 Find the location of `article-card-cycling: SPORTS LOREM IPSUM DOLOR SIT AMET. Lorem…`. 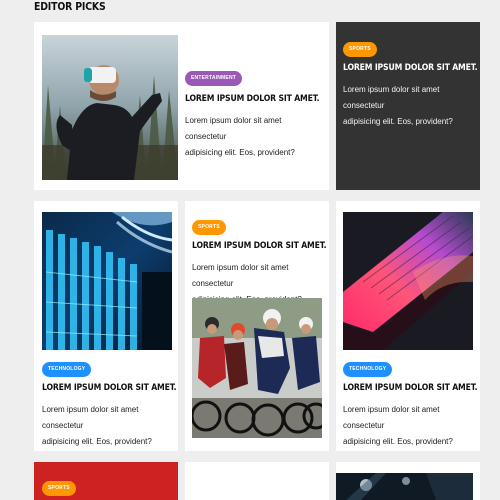

article-card-cycling: SPORTS LOREM IPSUM DOLOR SIT AMET. Lorem… is located at coordinates (257, 326).